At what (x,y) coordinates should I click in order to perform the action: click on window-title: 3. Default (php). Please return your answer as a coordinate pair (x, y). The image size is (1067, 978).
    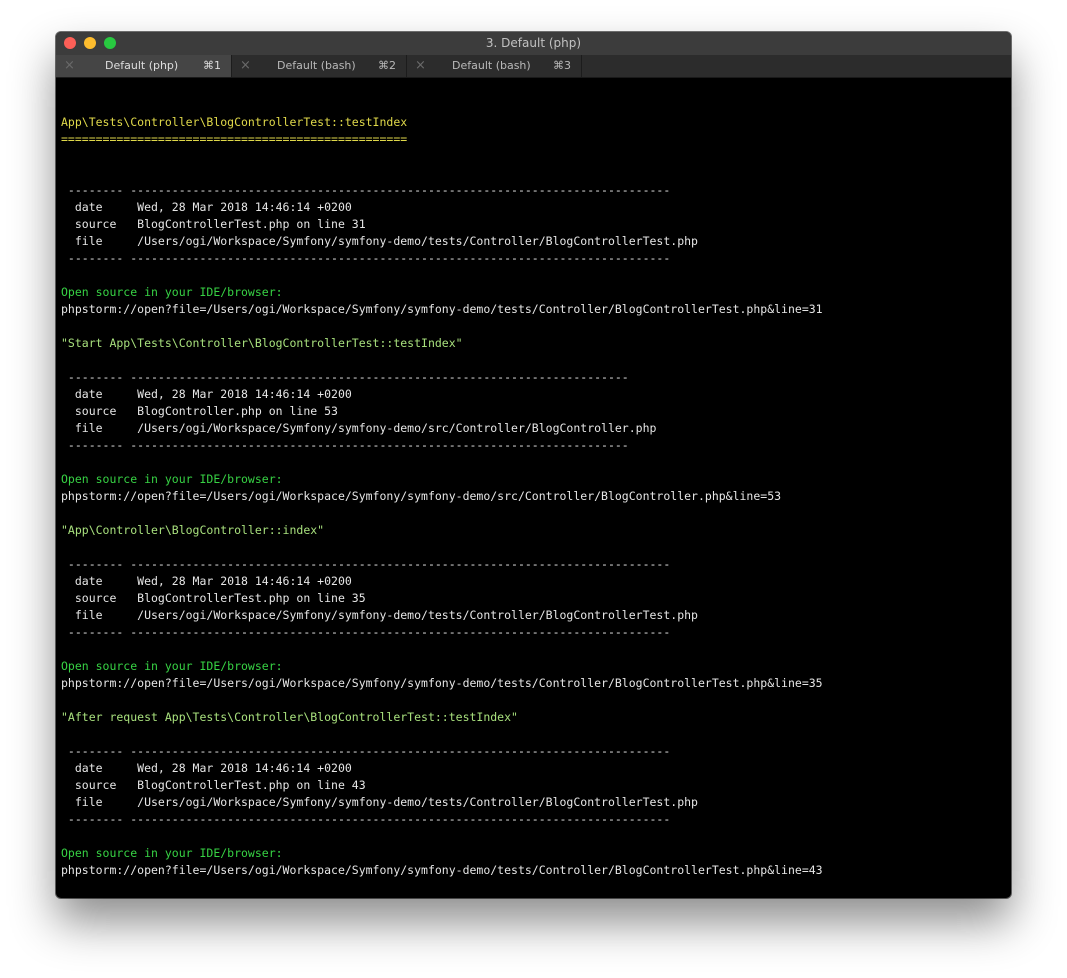
    Looking at the image, I should click on (533, 43).